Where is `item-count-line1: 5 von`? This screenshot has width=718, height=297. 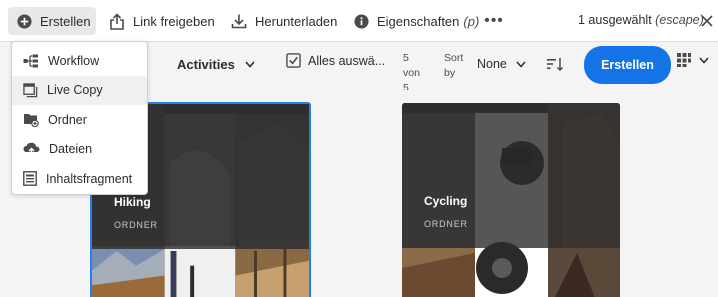
item-count-line1: 5 von is located at coordinates (411, 65).